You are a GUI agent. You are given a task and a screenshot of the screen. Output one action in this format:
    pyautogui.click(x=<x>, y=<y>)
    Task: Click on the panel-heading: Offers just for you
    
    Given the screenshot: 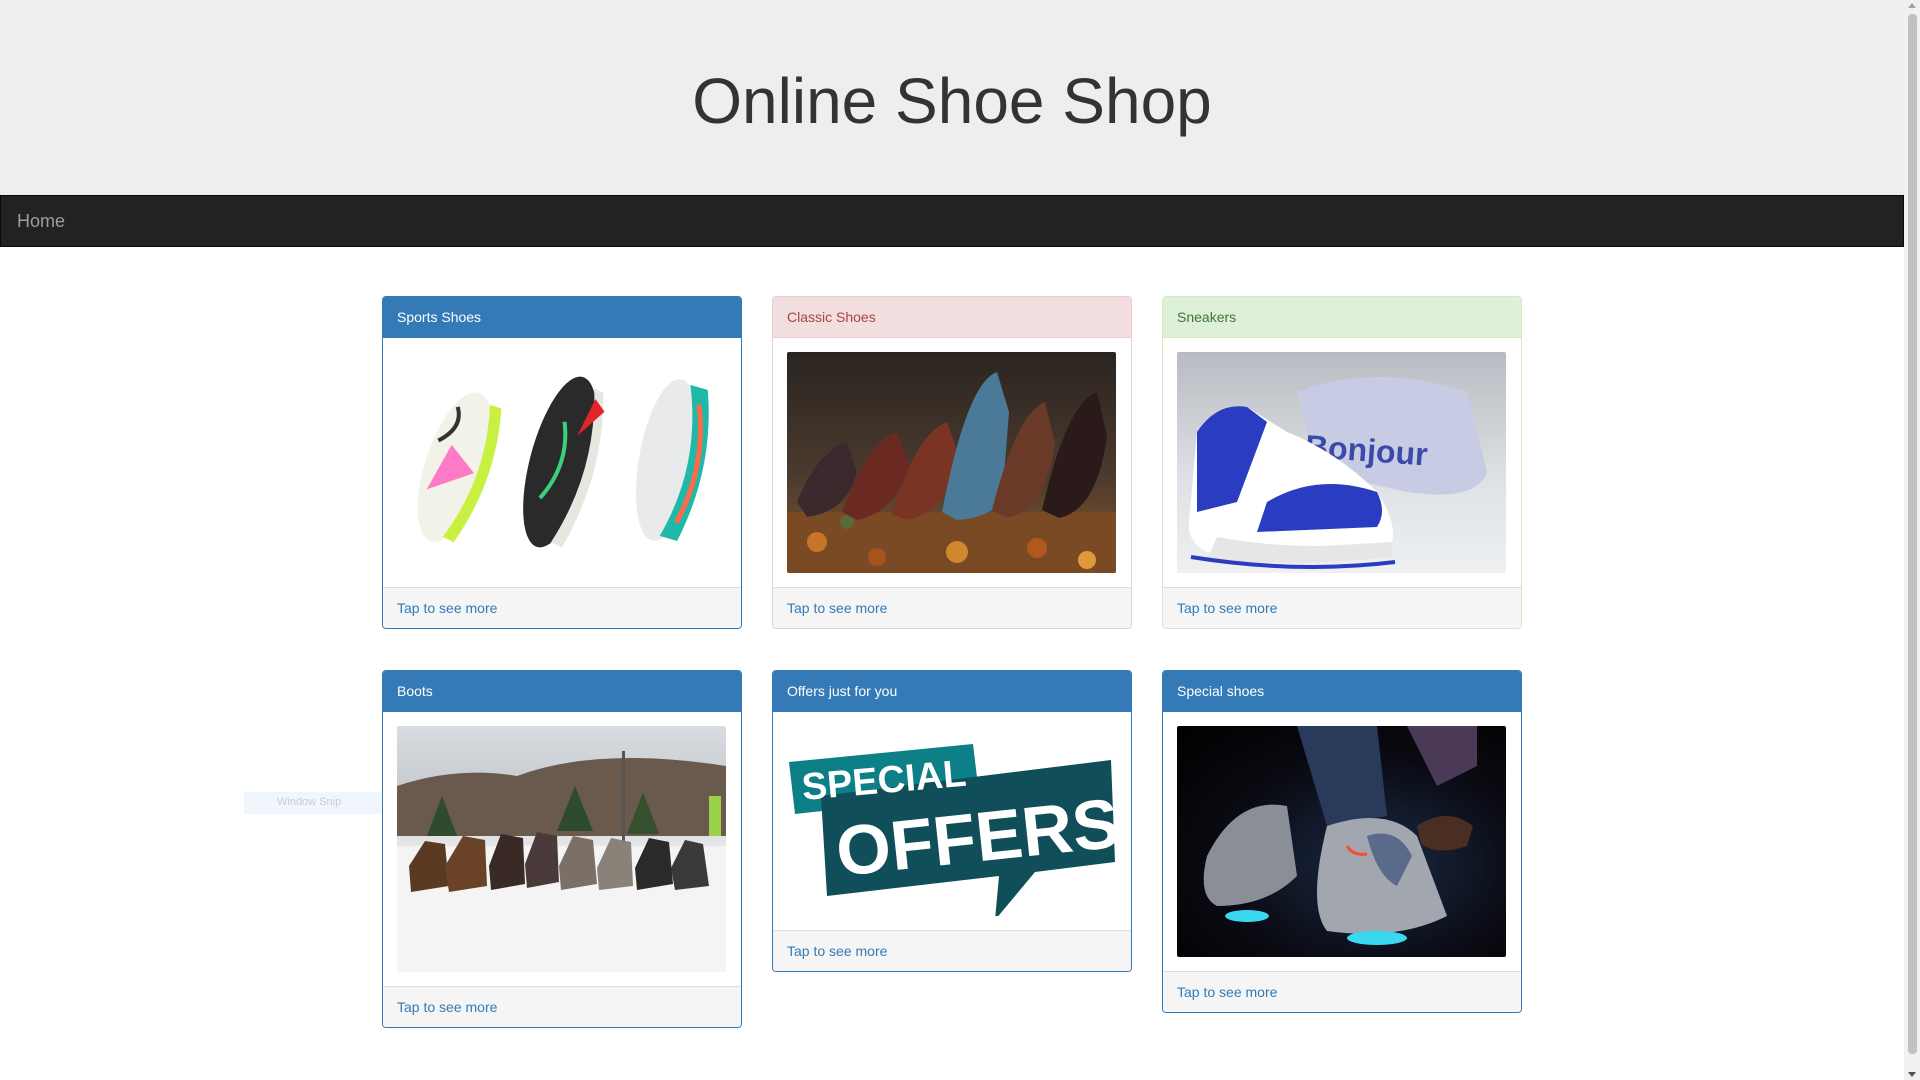 What is the action you would take?
    pyautogui.click(x=952, y=691)
    